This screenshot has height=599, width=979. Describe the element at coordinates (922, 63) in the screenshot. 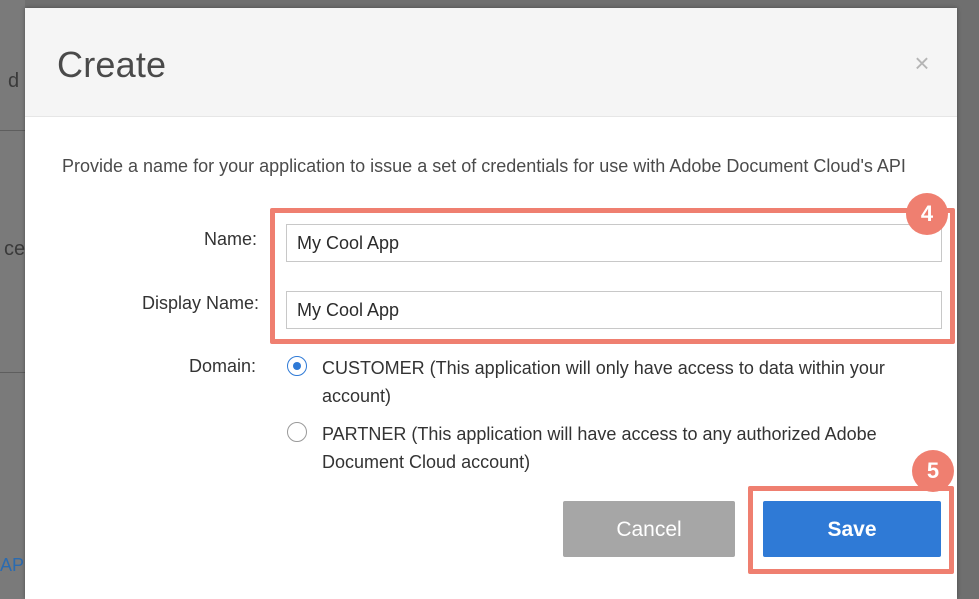

I see `close-icon: ×` at that location.